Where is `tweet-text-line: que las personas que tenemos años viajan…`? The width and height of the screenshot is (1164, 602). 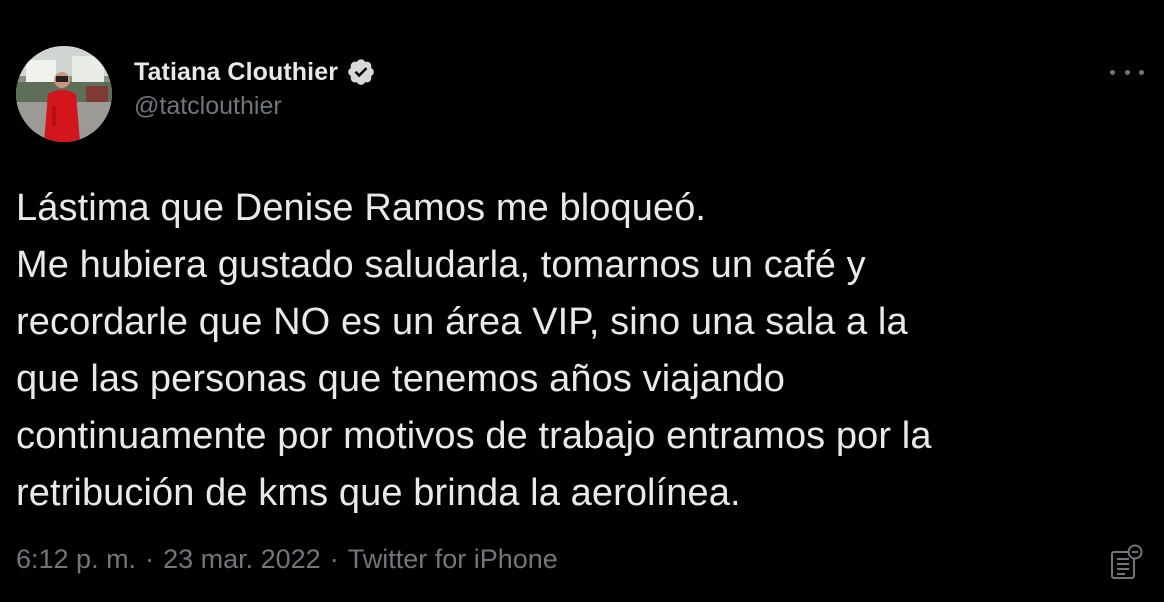 tweet-text-line: que las personas que tenemos años viajan… is located at coordinates (400, 379).